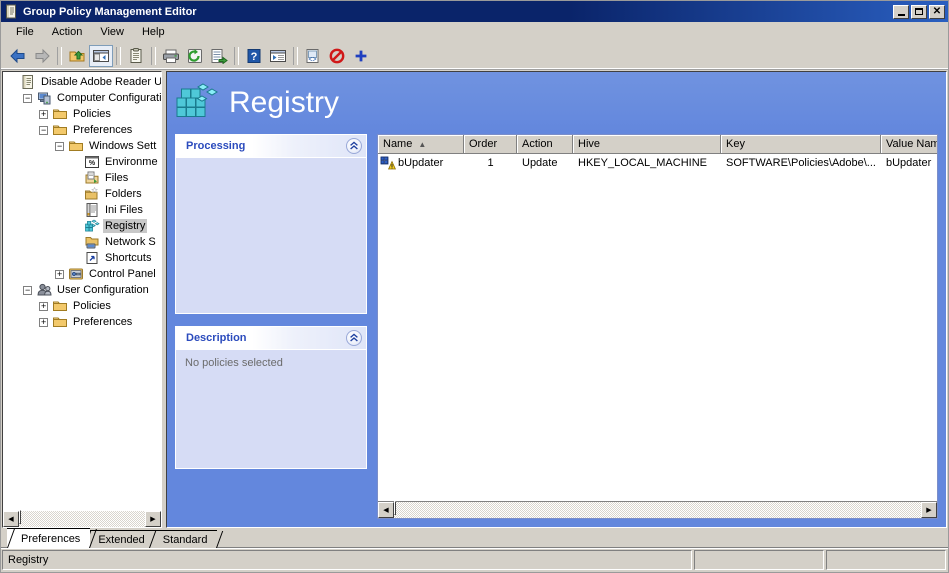 This screenshot has width=949, height=573. What do you see at coordinates (11, 11) in the screenshot?
I see `gpo-document-icon` at bounding box center [11, 11].